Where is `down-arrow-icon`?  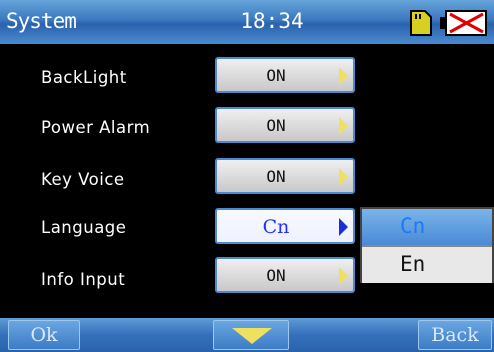 down-arrow-icon is located at coordinates (252, 336).